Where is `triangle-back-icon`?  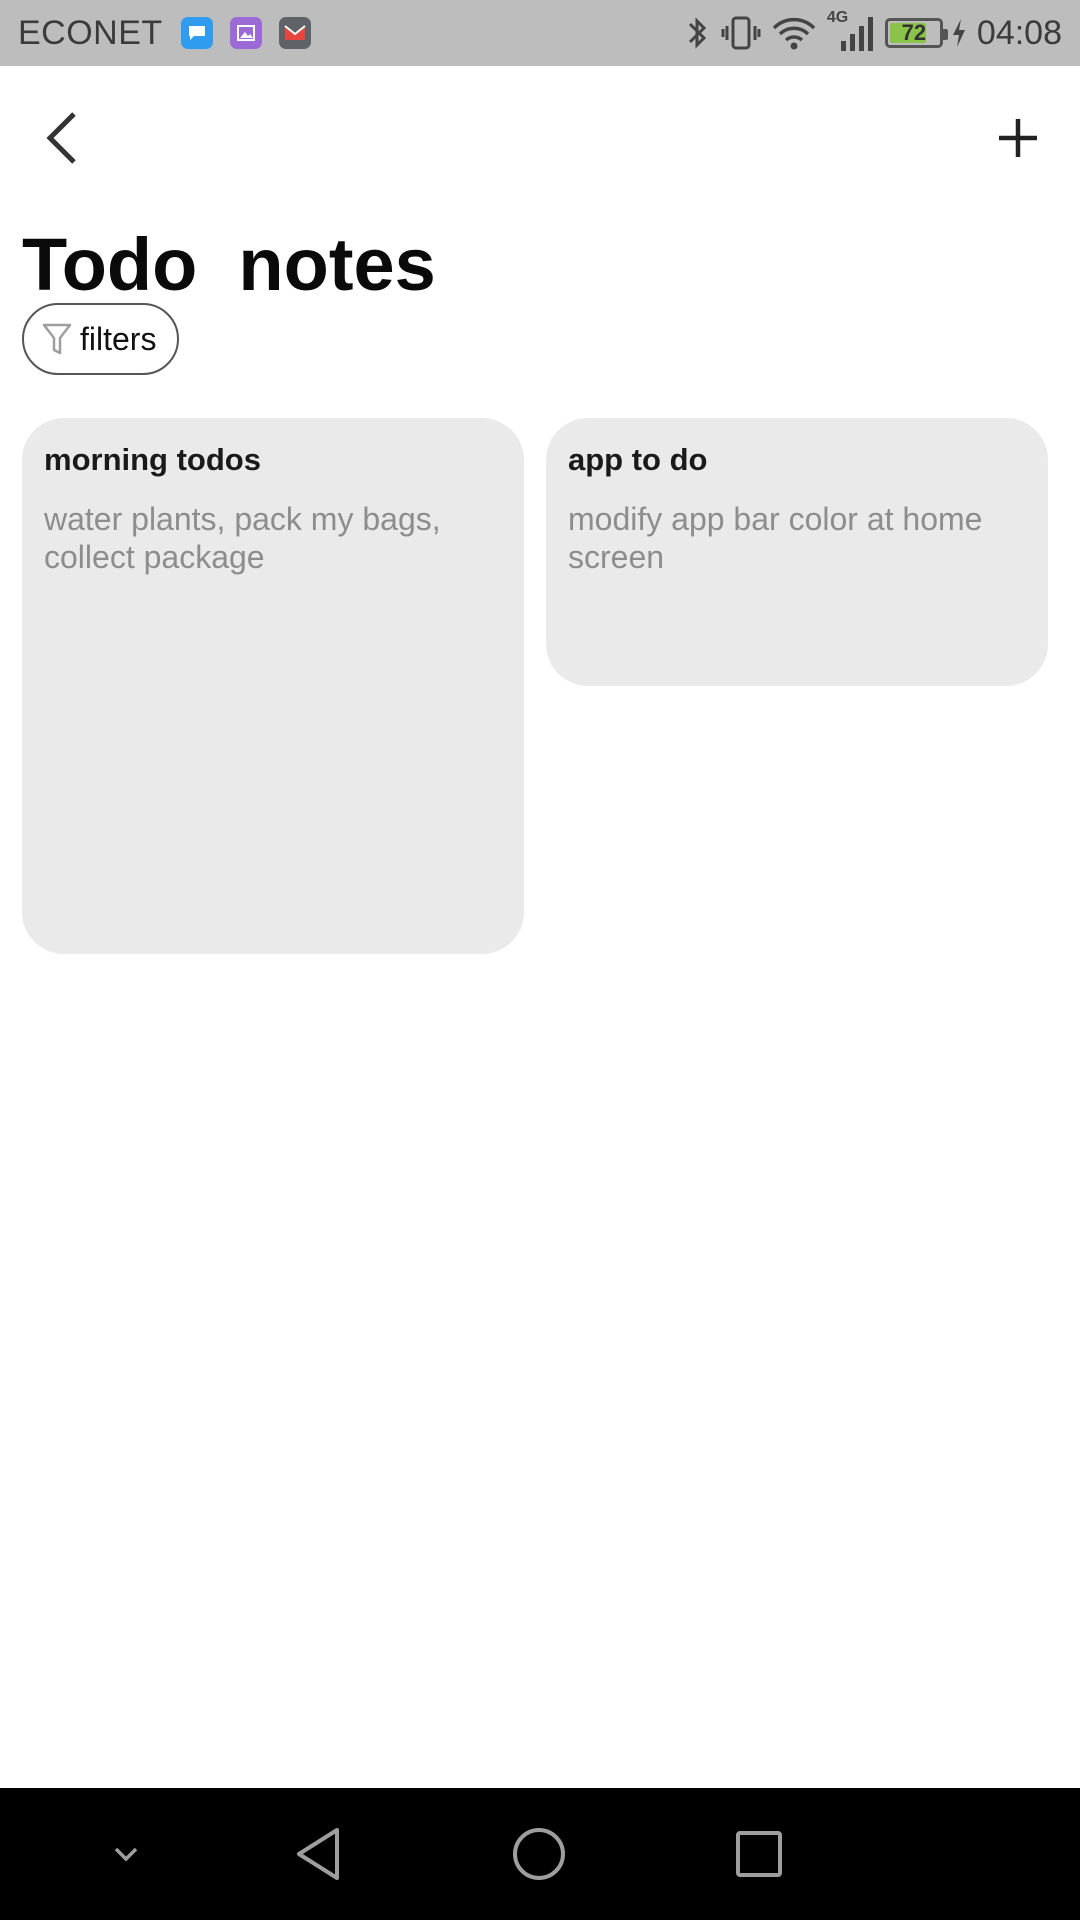 triangle-back-icon is located at coordinates (318, 1854).